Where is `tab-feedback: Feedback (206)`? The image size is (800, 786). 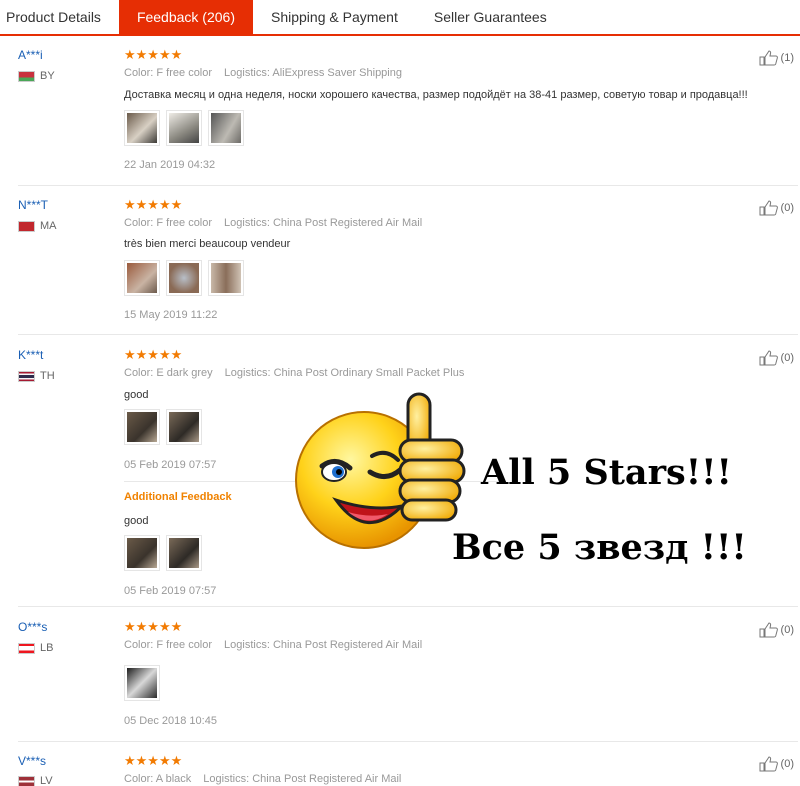
tab-feedback: Feedback (206) is located at coordinates (185, 17).